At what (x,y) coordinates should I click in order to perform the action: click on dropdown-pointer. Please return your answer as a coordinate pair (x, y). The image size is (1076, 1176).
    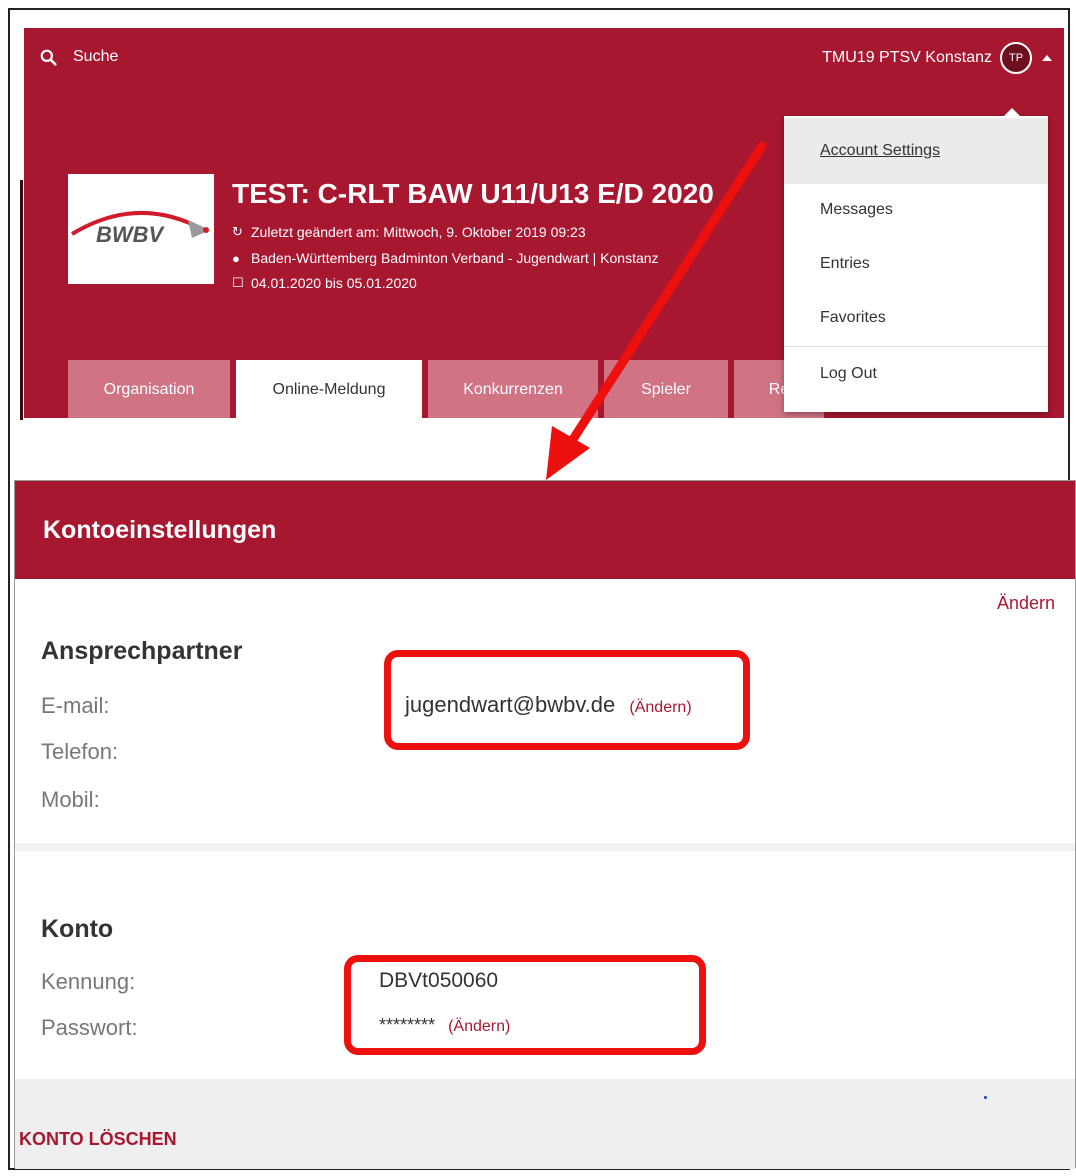
    Looking at the image, I should click on (1012, 112).